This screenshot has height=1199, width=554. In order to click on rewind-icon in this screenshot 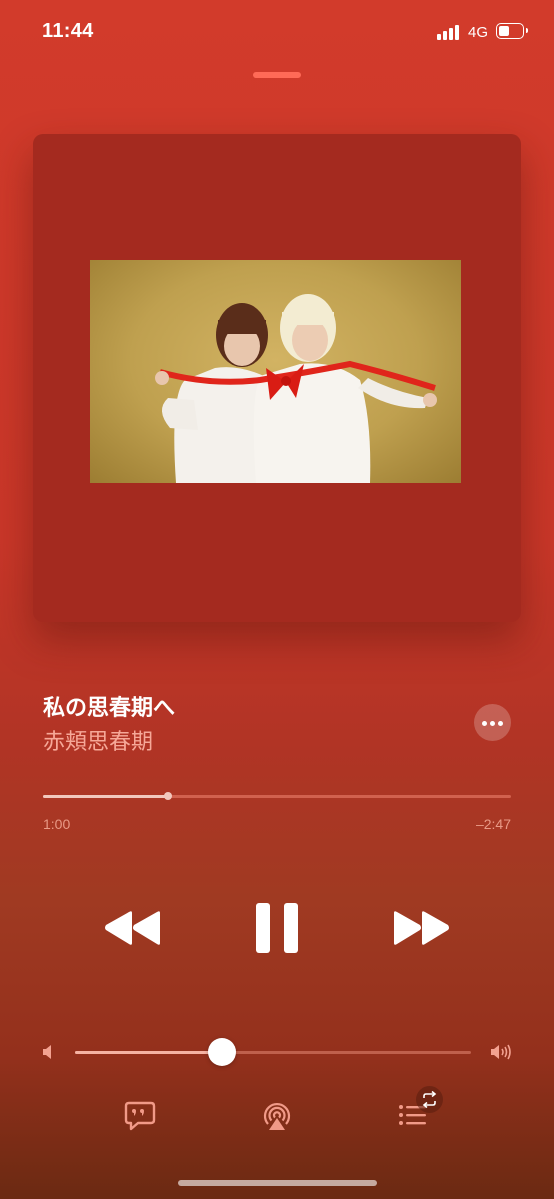, I will do `click(132, 928)`.